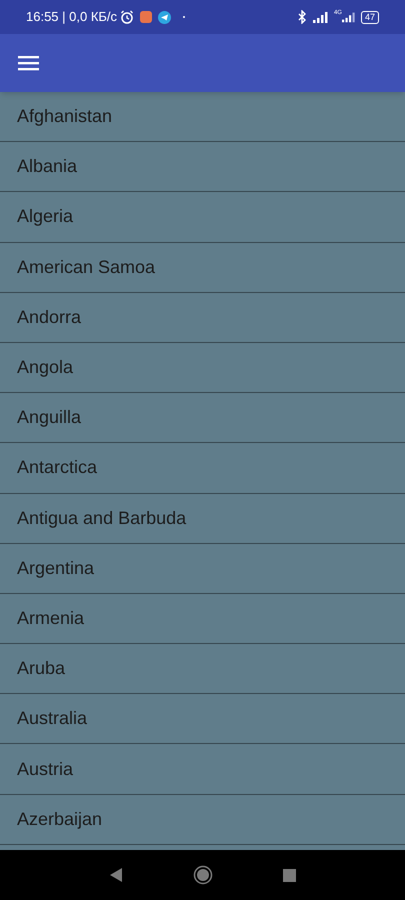 This screenshot has width=405, height=900. Describe the element at coordinates (202, 519) in the screenshot. I see `country-item: Antigua and Barbuda` at that location.